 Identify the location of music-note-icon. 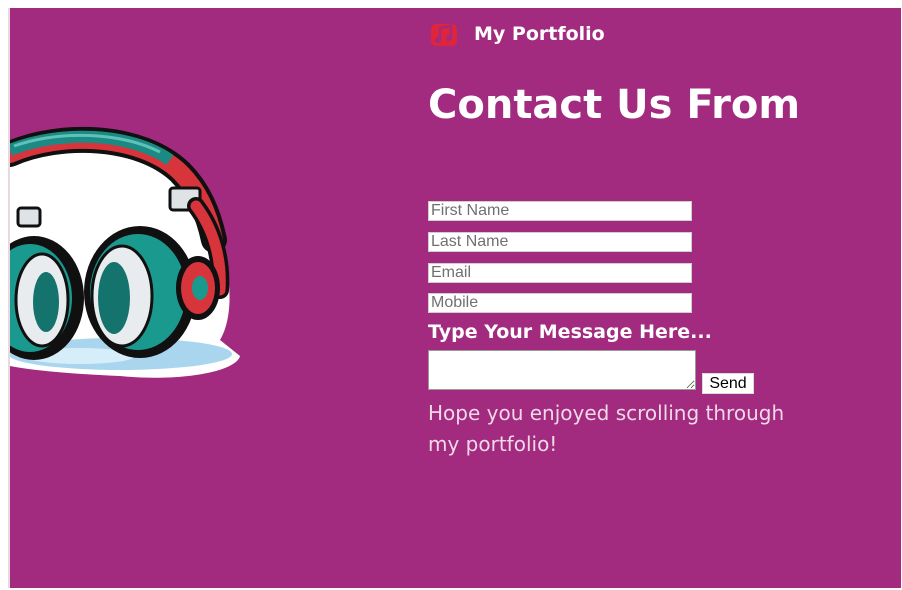
(444, 35).